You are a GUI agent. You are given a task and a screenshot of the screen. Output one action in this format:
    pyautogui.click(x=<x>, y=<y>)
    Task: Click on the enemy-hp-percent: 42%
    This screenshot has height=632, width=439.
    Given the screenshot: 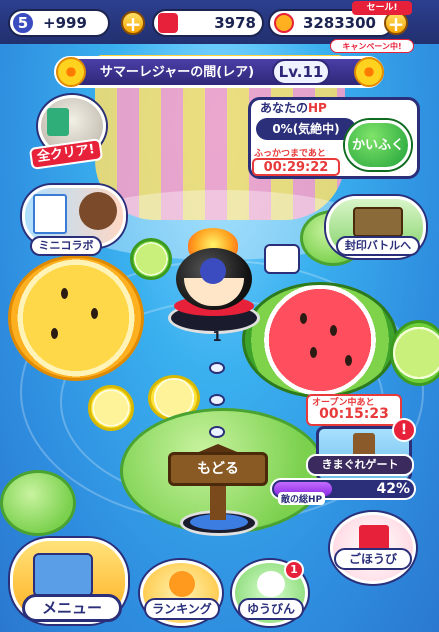 What is the action you would take?
    pyautogui.click(x=393, y=489)
    